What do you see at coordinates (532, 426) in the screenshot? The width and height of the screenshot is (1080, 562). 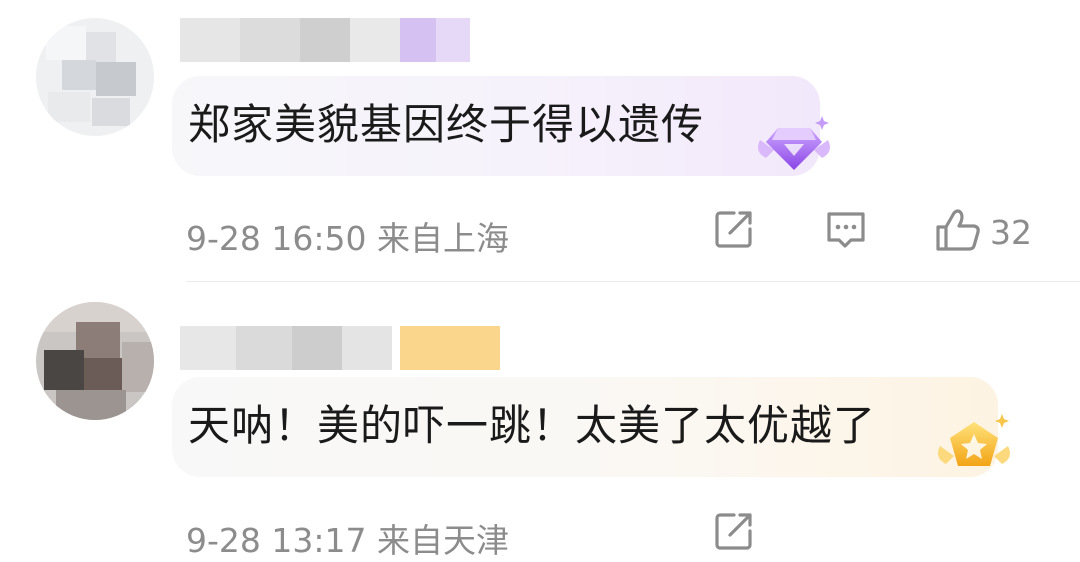 I see `comment-text: 天呐！美的吓一跳！太美了太优越了` at bounding box center [532, 426].